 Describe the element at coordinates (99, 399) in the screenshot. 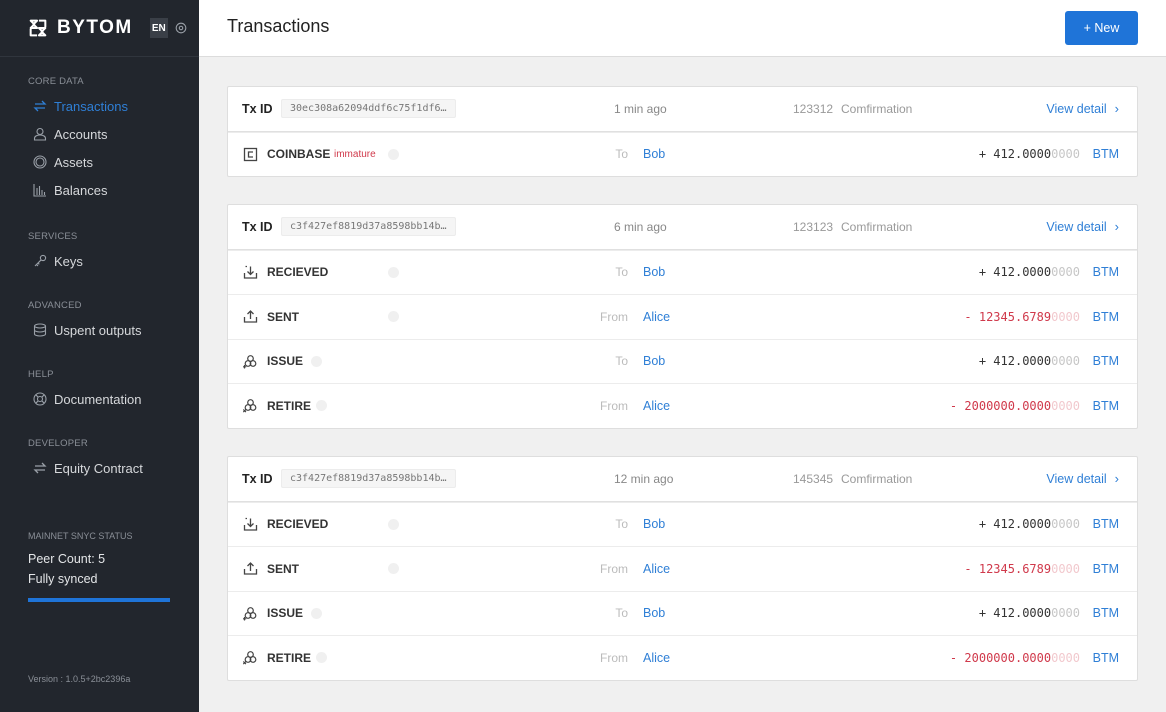

I see `sidebar-item-documentation: Documentation` at that location.